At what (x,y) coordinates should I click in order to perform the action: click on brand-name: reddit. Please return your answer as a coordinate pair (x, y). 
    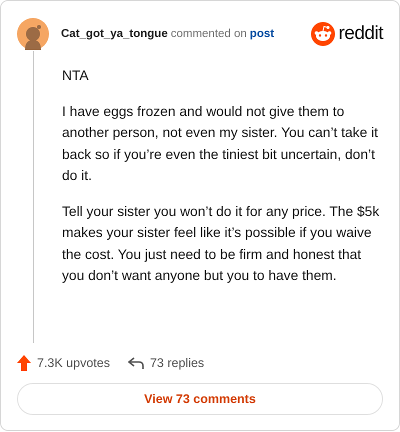
    Looking at the image, I should click on (360, 34).